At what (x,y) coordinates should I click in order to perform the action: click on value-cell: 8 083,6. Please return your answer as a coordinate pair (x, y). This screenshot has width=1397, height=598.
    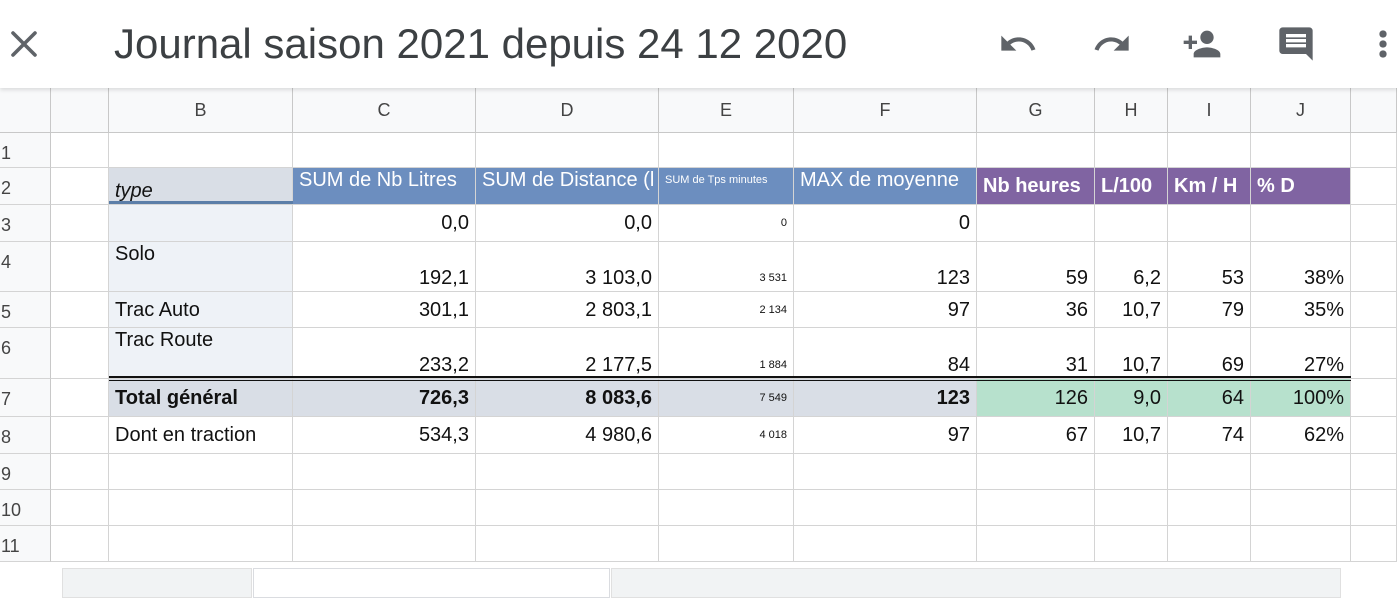
    Looking at the image, I should click on (567, 398).